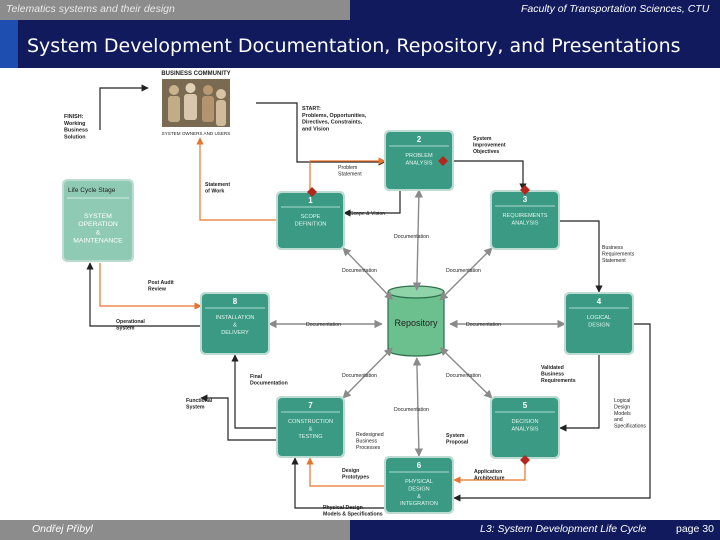  What do you see at coordinates (457, 439) in the screenshot?
I see `label-system-proposal: System Proposal` at bounding box center [457, 439].